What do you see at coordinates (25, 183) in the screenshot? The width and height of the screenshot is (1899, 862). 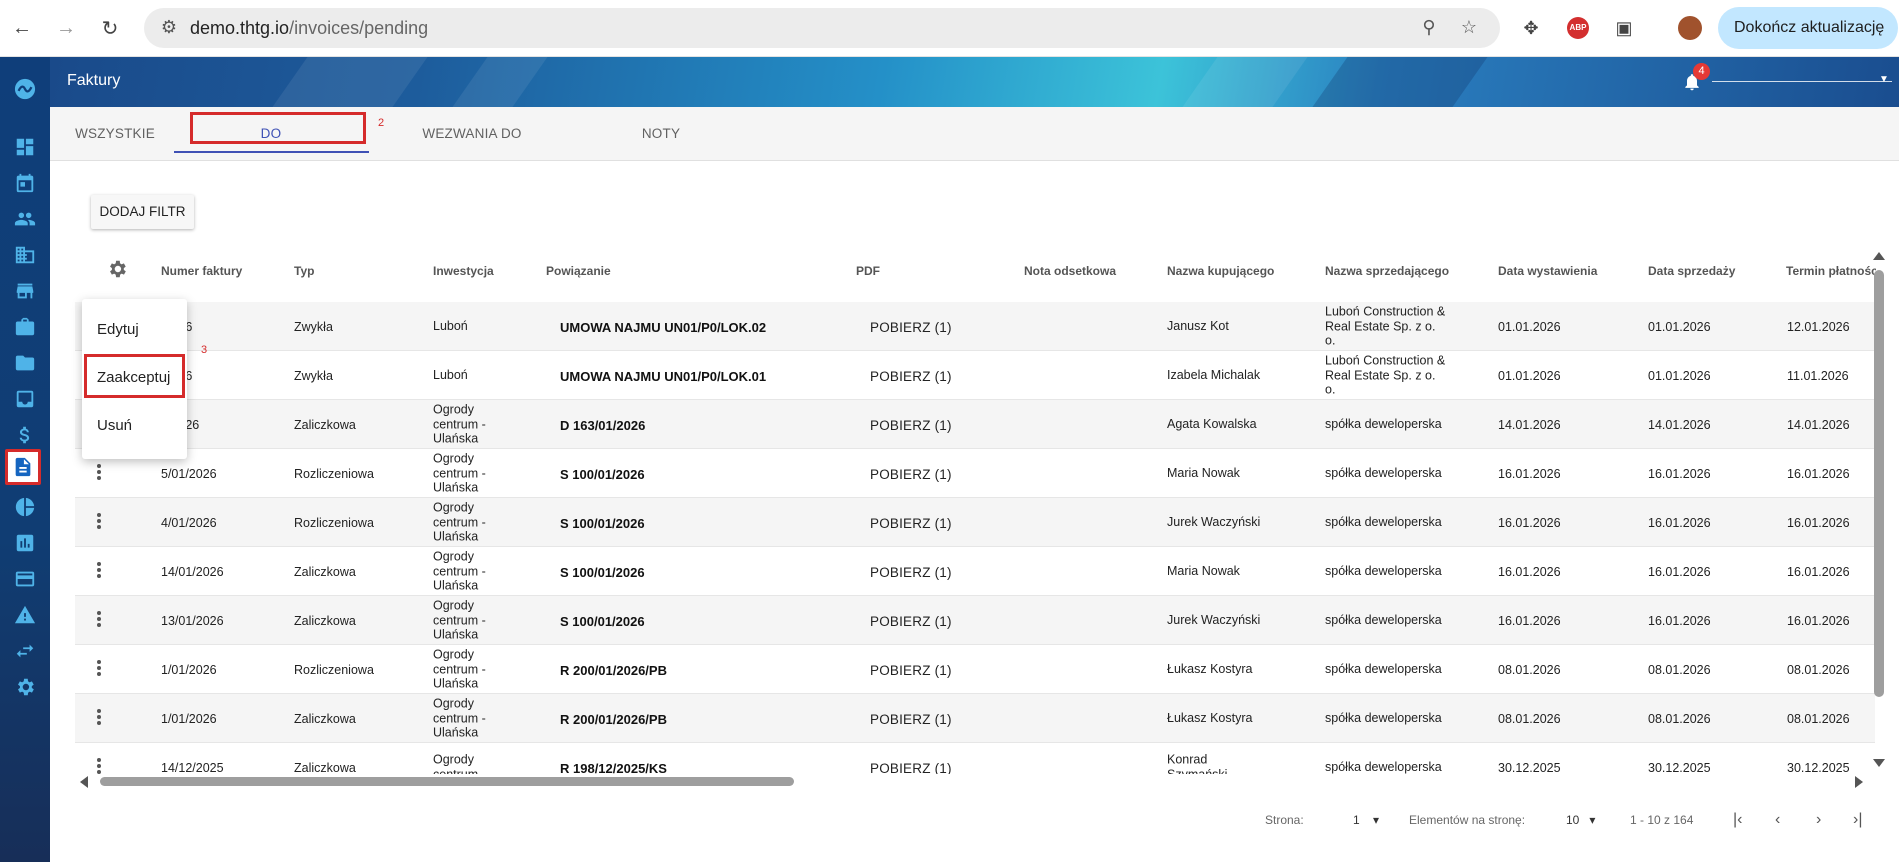 I see `calendar-icon` at bounding box center [25, 183].